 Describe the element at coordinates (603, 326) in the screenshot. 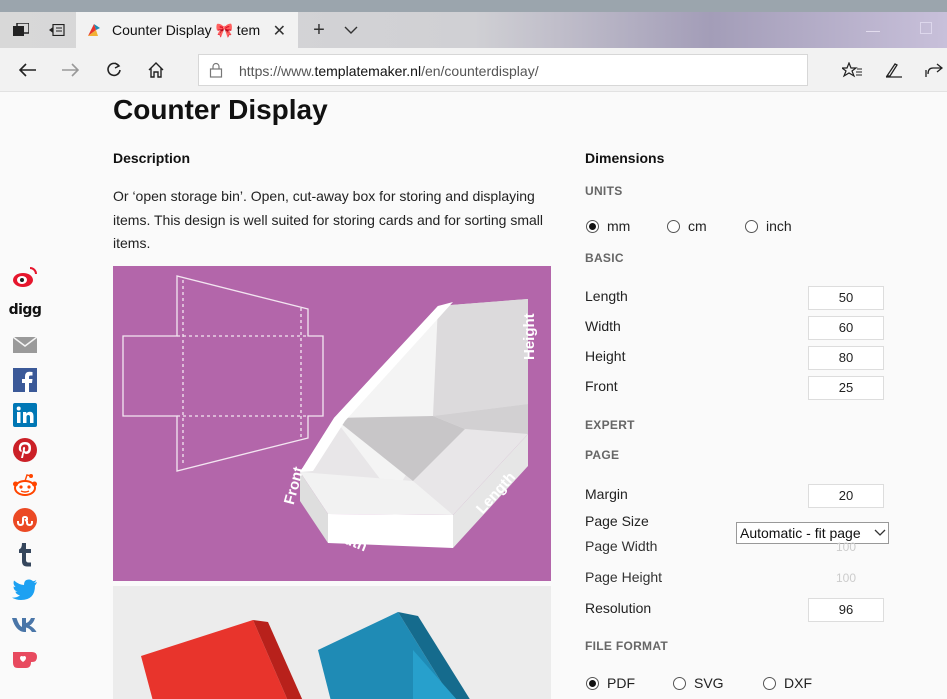

I see `width-label: Width` at that location.